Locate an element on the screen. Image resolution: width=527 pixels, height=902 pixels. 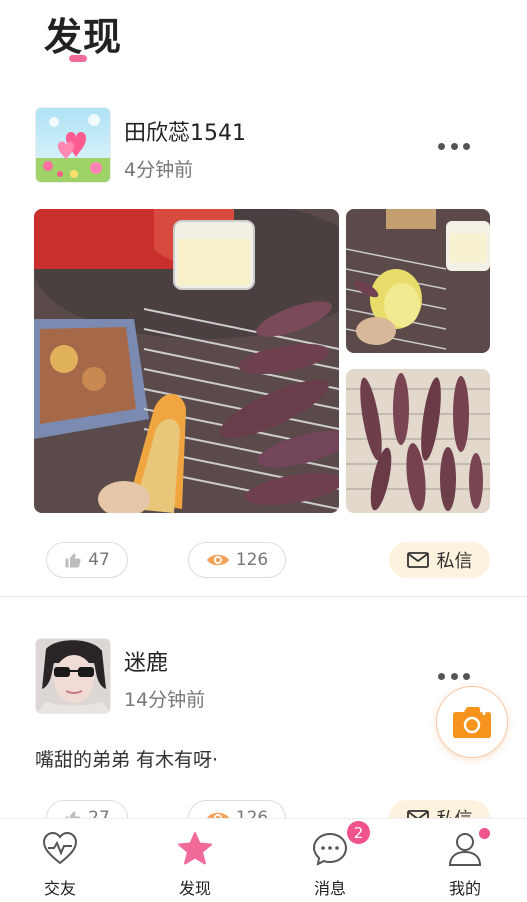
post-time: 14分钟前 is located at coordinates (165, 700).